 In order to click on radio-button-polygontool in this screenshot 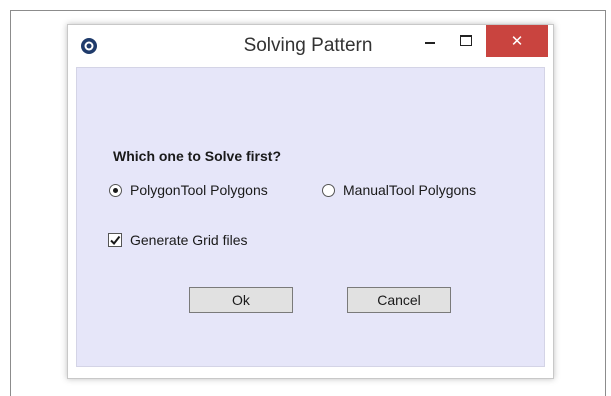, I will do `click(115, 190)`.